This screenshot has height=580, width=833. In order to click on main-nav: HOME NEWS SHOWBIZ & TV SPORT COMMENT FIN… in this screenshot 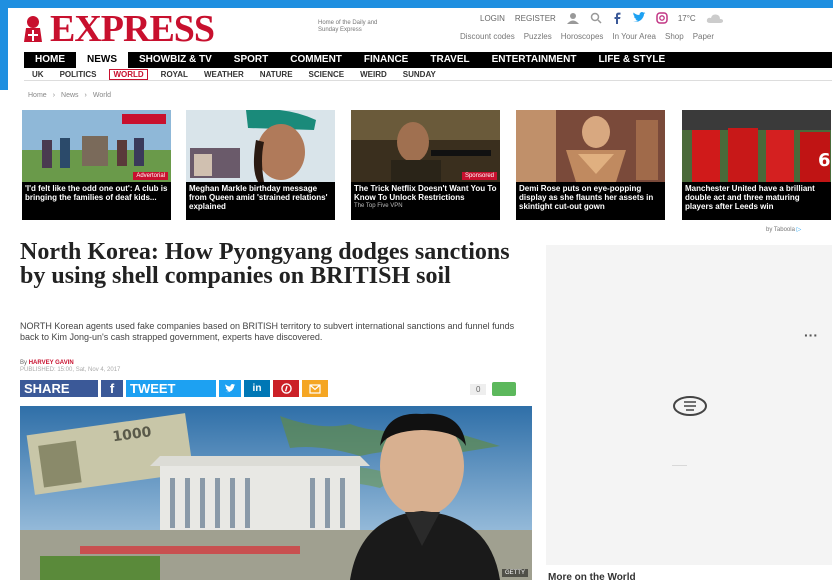, I will do `click(428, 60)`.